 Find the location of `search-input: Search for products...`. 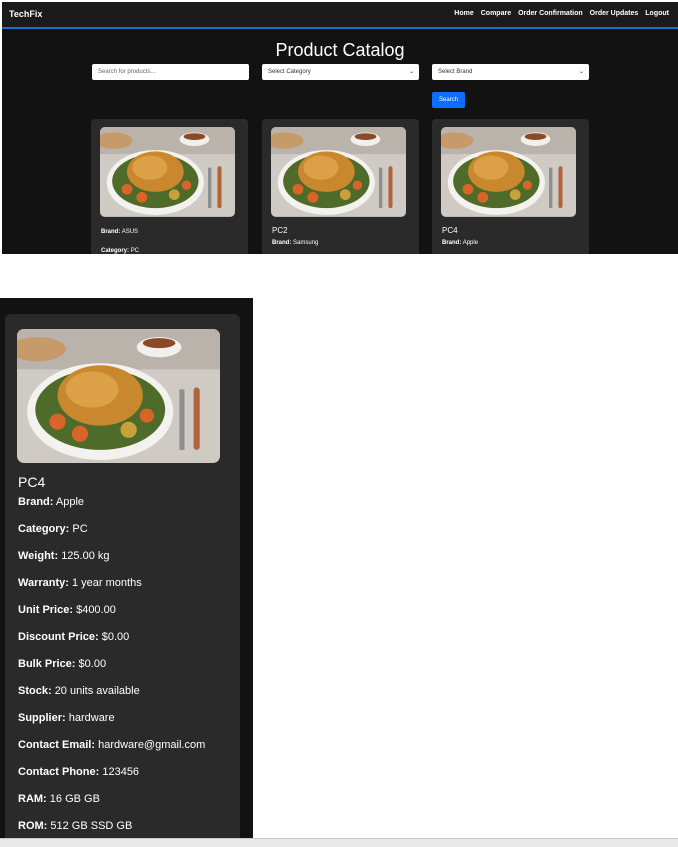

search-input: Search for products... is located at coordinates (170, 72).